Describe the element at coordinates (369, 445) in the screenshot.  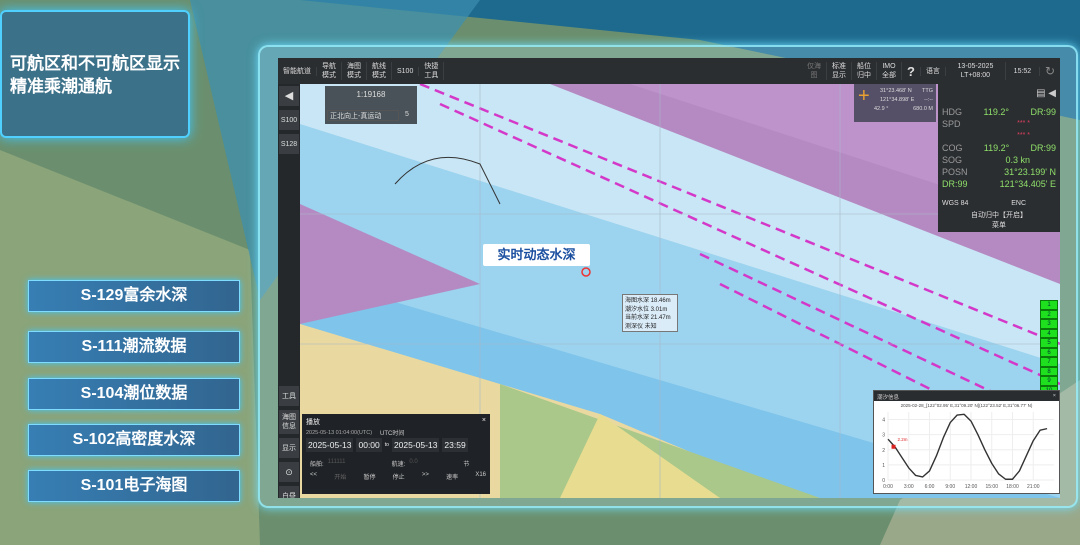
I see `from-time-input: 00:00` at that location.